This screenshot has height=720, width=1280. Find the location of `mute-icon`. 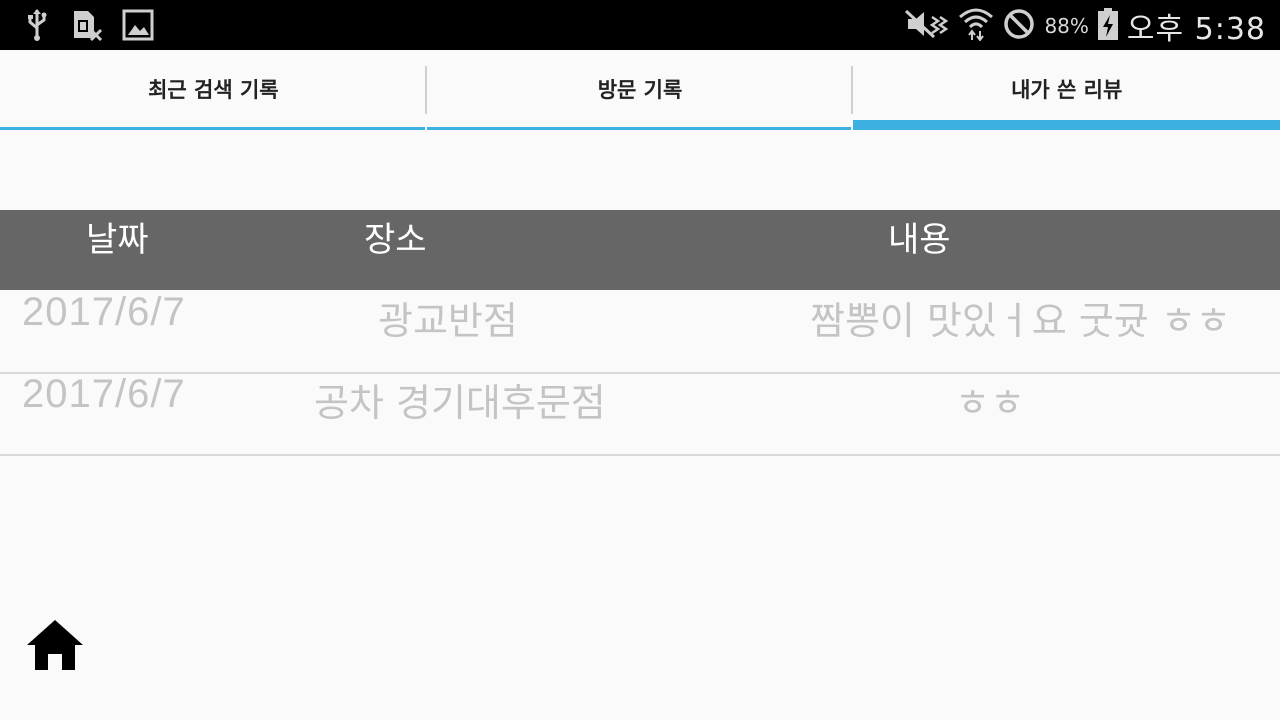

mute-icon is located at coordinates (927, 26).